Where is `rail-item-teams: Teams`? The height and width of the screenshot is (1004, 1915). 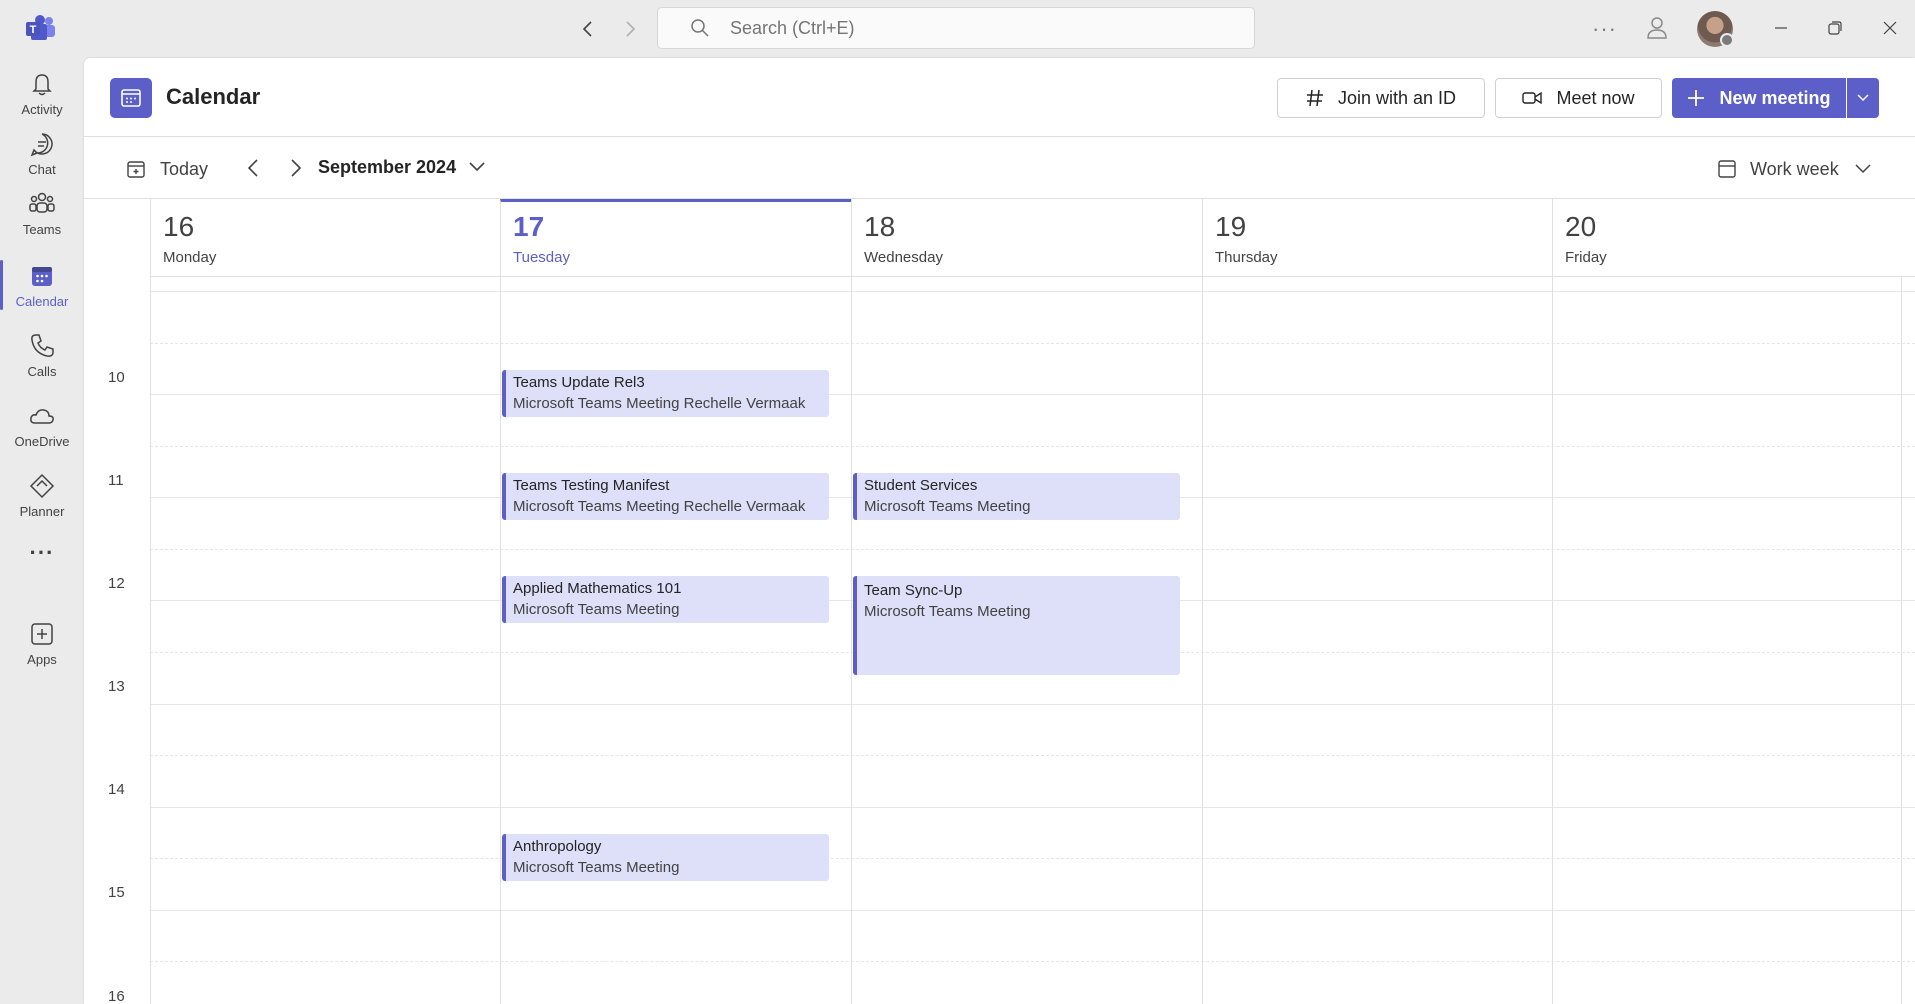 rail-item-teams: Teams is located at coordinates (42, 213).